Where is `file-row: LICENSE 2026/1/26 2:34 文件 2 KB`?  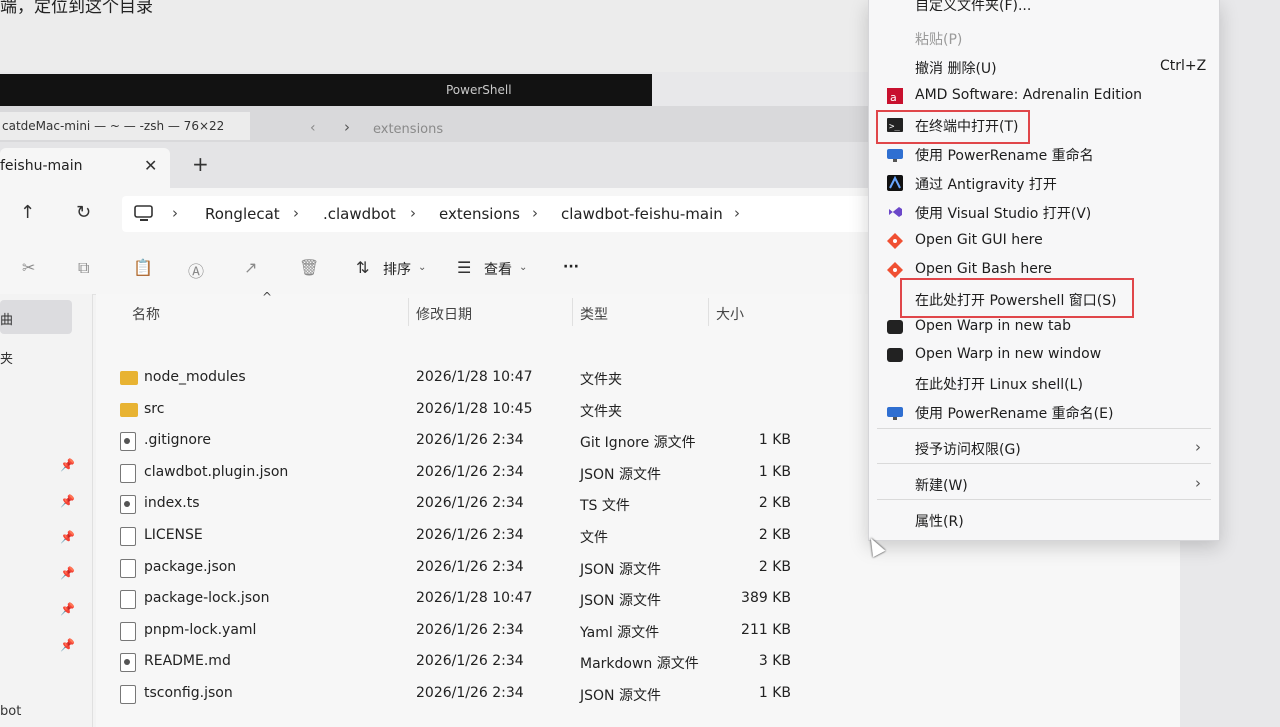
file-row: LICENSE 2026/1/26 2:34 文件 2 KB is located at coordinates (486, 536).